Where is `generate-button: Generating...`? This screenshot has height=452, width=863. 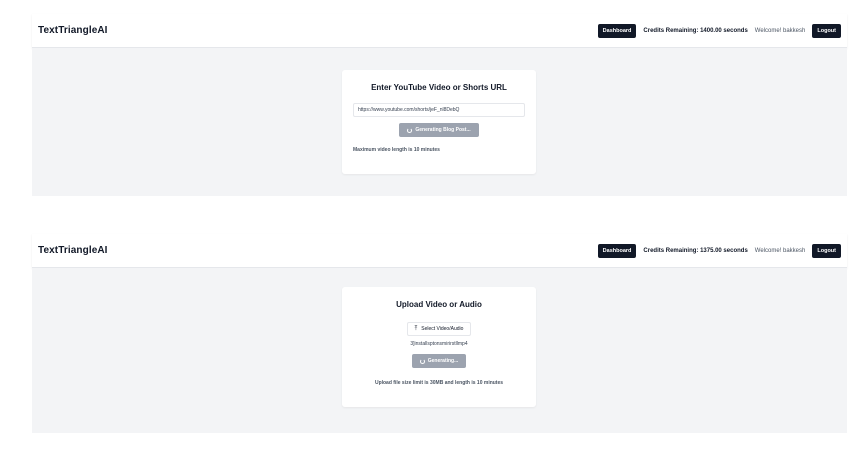 generate-button: Generating... is located at coordinates (439, 361).